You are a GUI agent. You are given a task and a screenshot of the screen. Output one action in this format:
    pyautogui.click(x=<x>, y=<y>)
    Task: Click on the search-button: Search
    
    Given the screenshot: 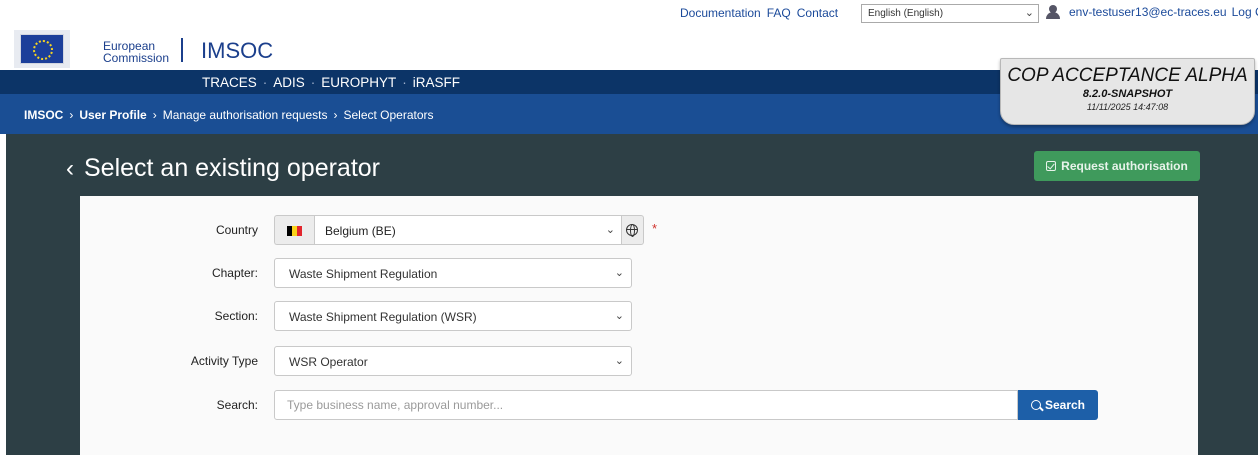 What is the action you would take?
    pyautogui.click(x=1058, y=405)
    